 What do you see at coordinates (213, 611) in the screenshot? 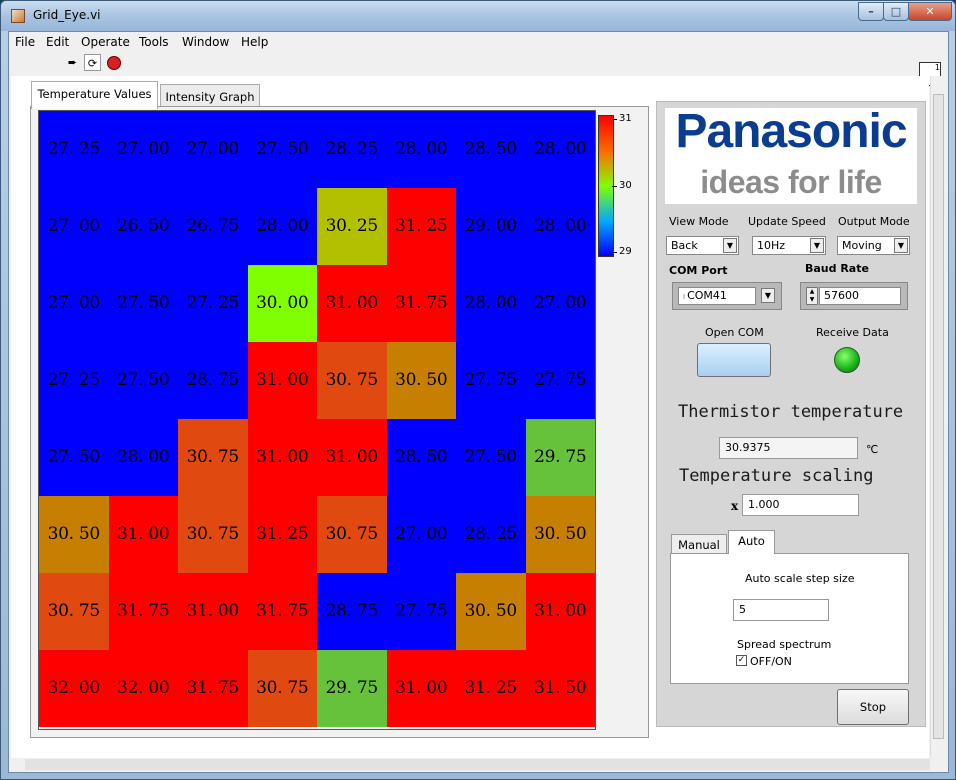
I see `grid-cell-r6-c2: 31. 00` at bounding box center [213, 611].